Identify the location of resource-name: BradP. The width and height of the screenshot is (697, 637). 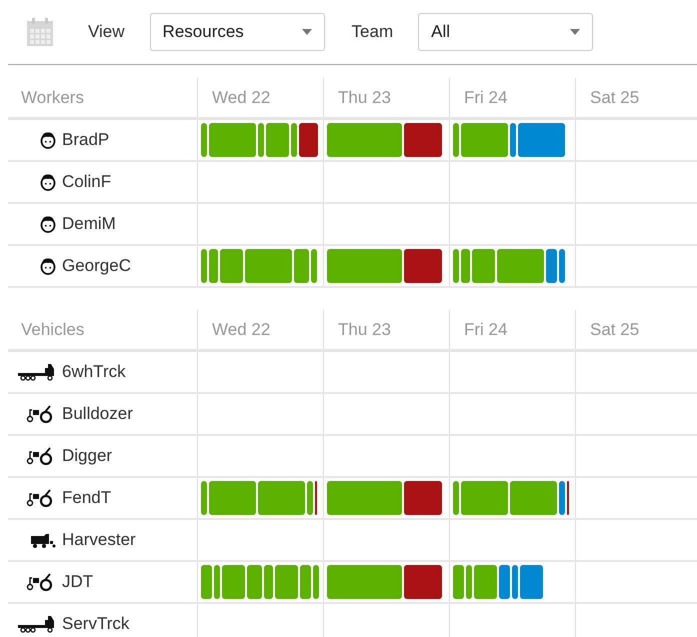
(86, 140).